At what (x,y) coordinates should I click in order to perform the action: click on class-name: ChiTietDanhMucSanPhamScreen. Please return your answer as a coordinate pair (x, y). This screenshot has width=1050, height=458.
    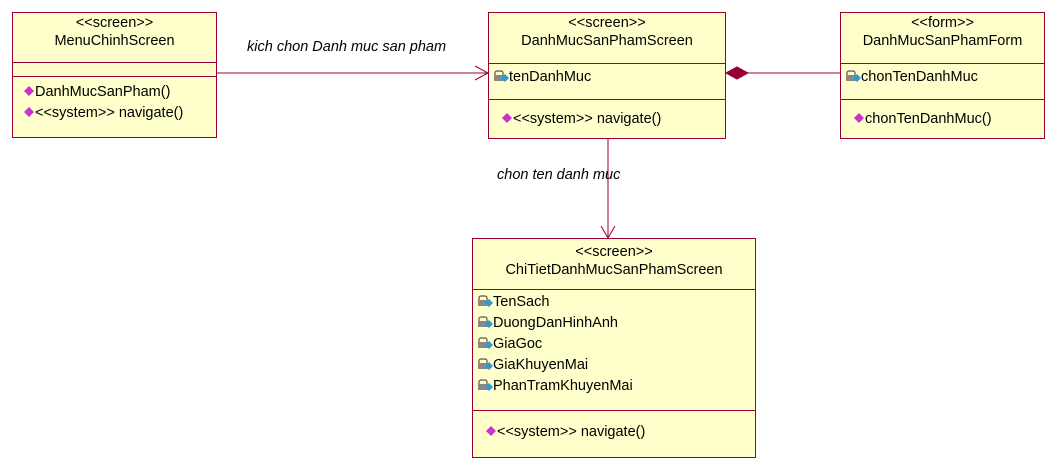
    Looking at the image, I should click on (614, 270).